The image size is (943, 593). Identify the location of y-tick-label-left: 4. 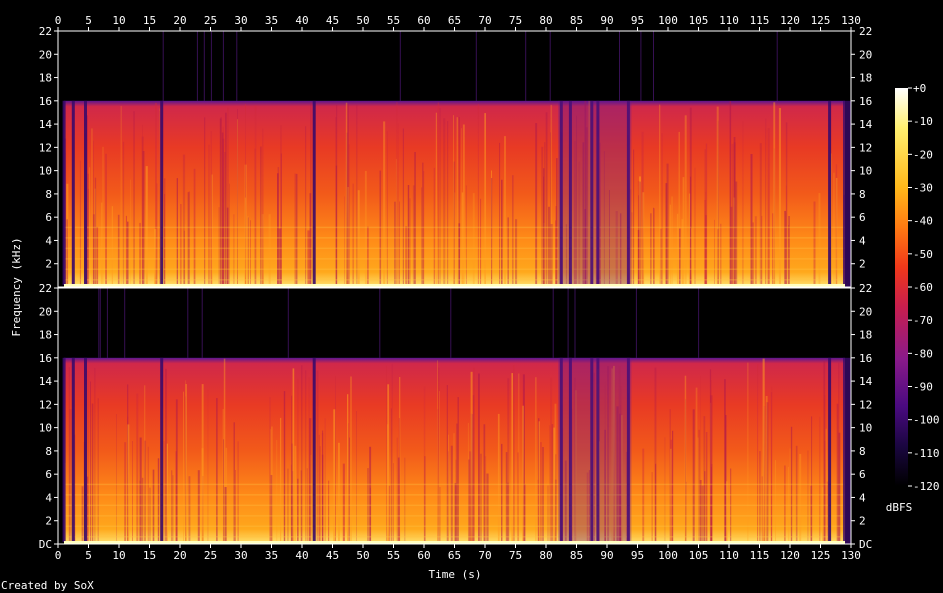
(48, 497).